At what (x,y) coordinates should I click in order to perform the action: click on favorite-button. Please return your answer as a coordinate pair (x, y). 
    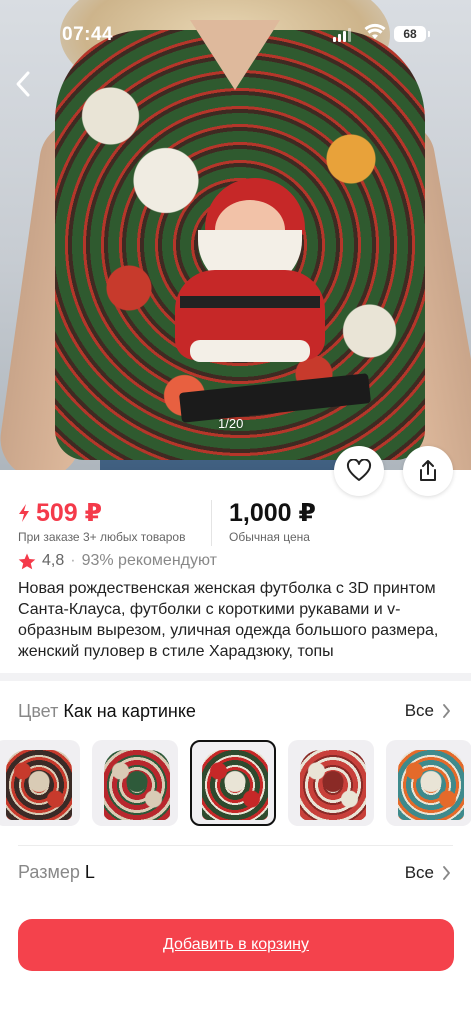
    Looking at the image, I should click on (359, 471).